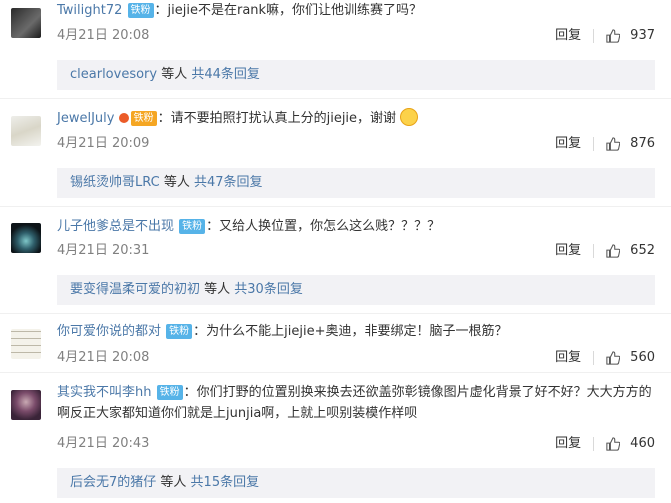  I want to click on vip-crown-icon, so click(123, 118).